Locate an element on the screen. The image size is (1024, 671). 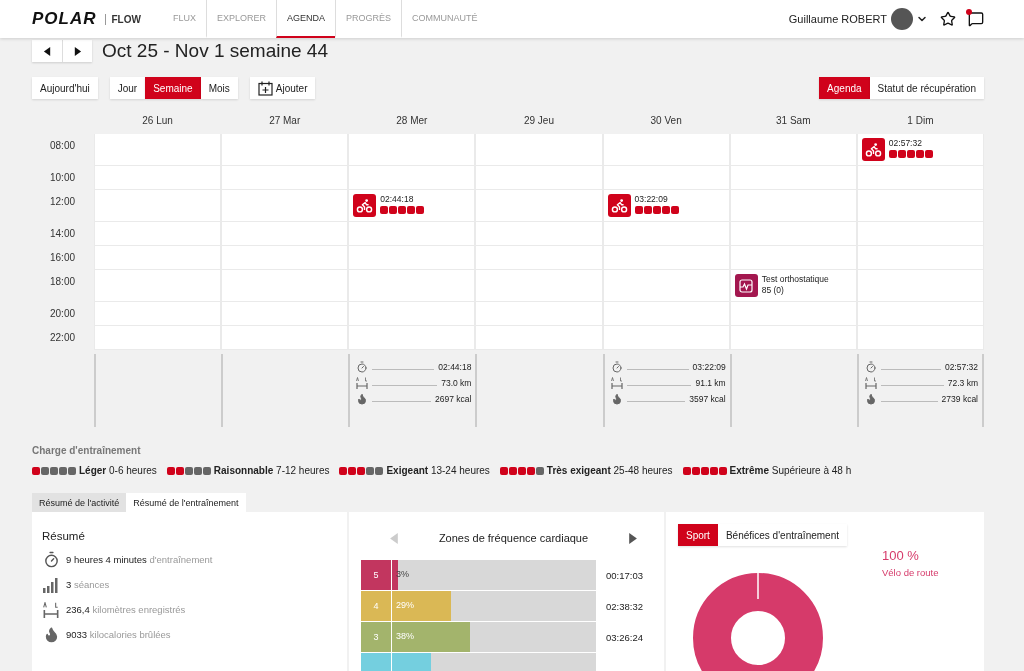
user-name: Guillaume ROBERT is located at coordinates (837, 19).